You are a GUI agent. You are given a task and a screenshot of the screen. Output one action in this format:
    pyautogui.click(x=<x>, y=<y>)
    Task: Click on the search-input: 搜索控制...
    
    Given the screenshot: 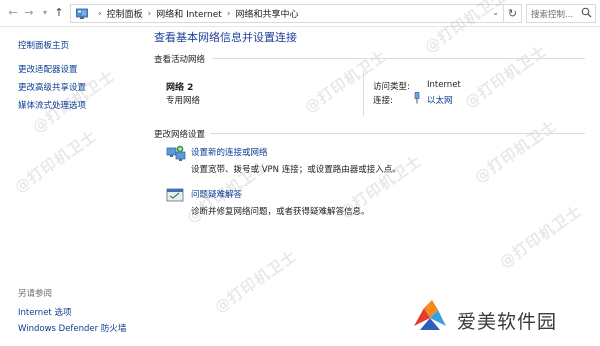 What is the action you would take?
    pyautogui.click(x=561, y=13)
    